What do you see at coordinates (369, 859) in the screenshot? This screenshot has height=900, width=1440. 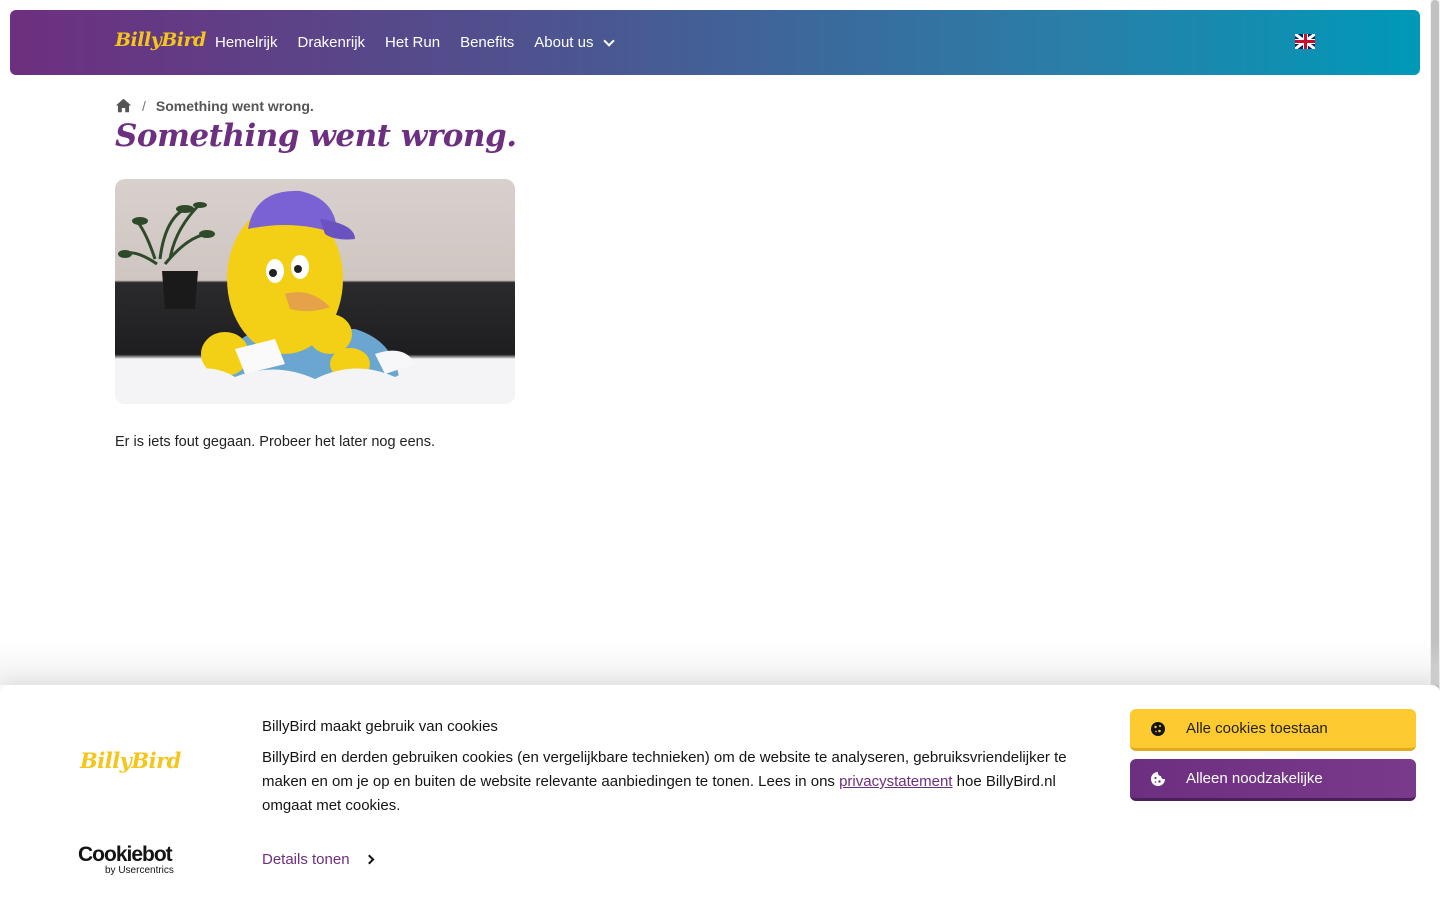 I see `chevron-right-icon` at bounding box center [369, 859].